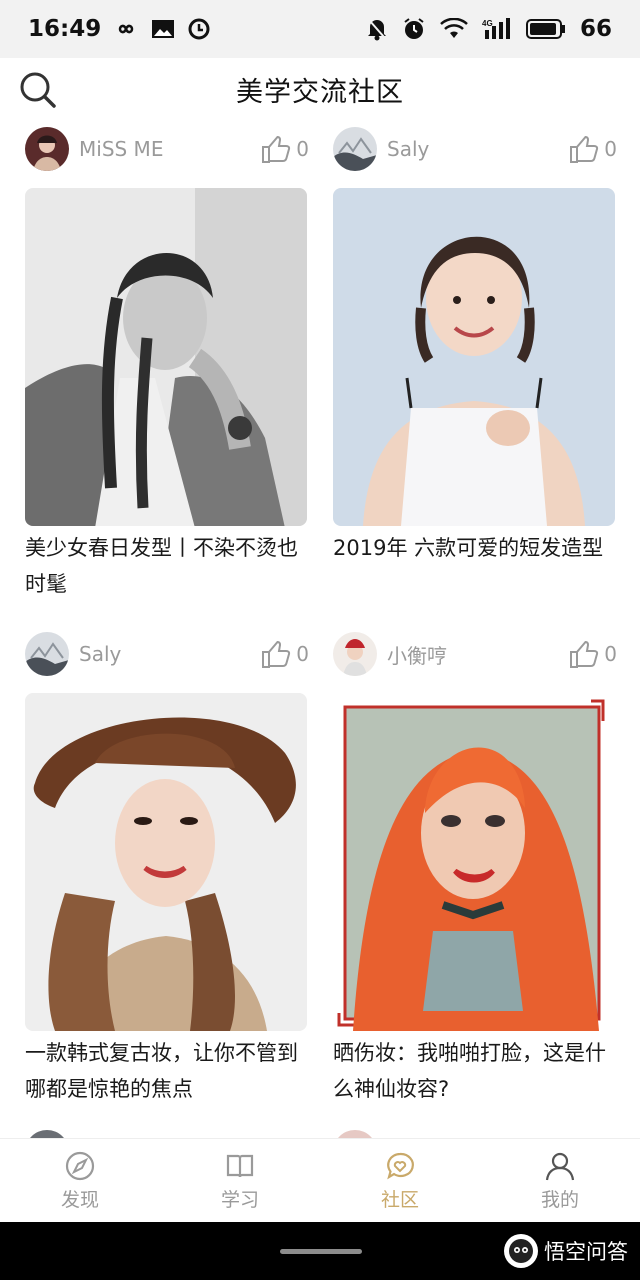 The width and height of the screenshot is (640, 1280). What do you see at coordinates (167, 1071) in the screenshot?
I see `post-title: 一款韩式复古妆，让你不管到哪都是惊艳的焦点` at bounding box center [167, 1071].